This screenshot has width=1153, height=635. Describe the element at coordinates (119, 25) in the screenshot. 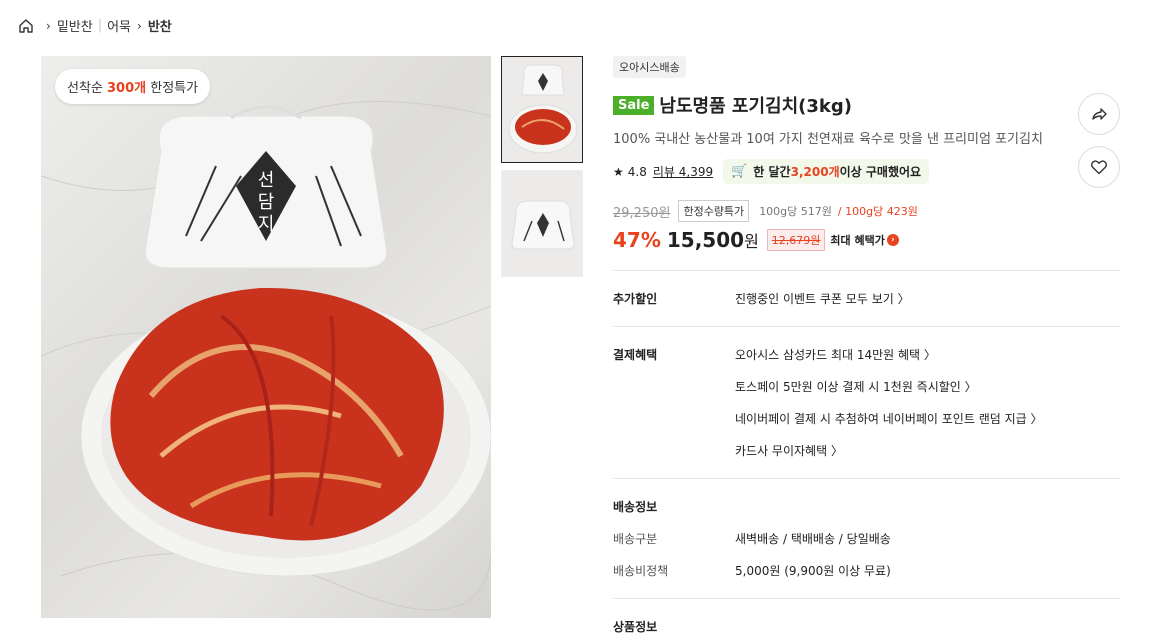

I see `breadcrumb-item-level2: 어묵` at that location.